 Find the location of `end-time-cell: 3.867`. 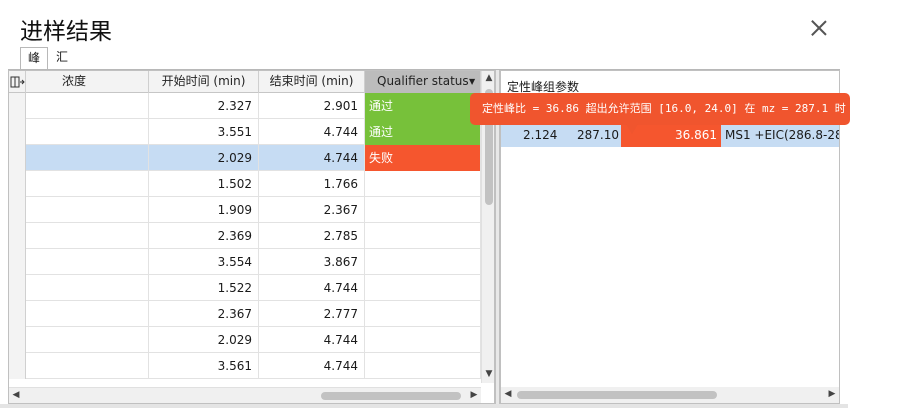

end-time-cell: 3.867 is located at coordinates (312, 262).